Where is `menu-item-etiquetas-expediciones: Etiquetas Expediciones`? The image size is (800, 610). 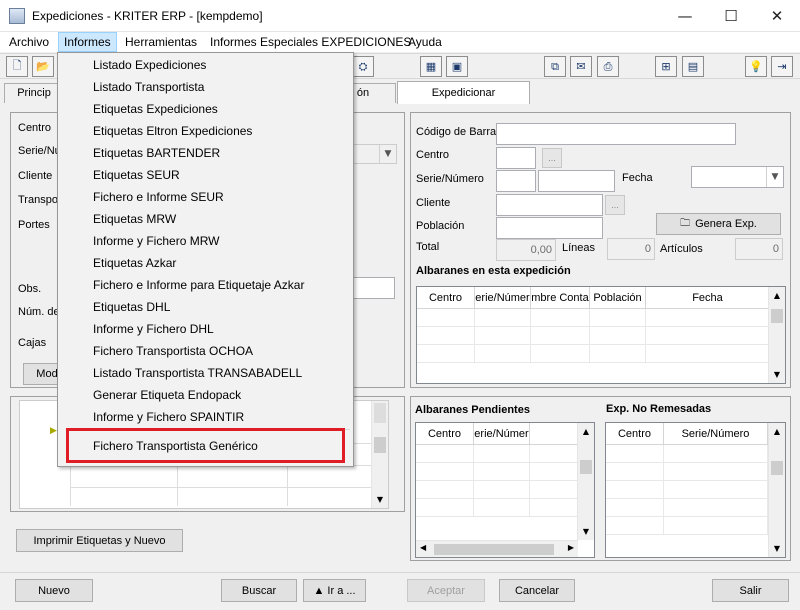 menu-item-etiquetas-expediciones: Etiquetas Expediciones is located at coordinates (206, 109).